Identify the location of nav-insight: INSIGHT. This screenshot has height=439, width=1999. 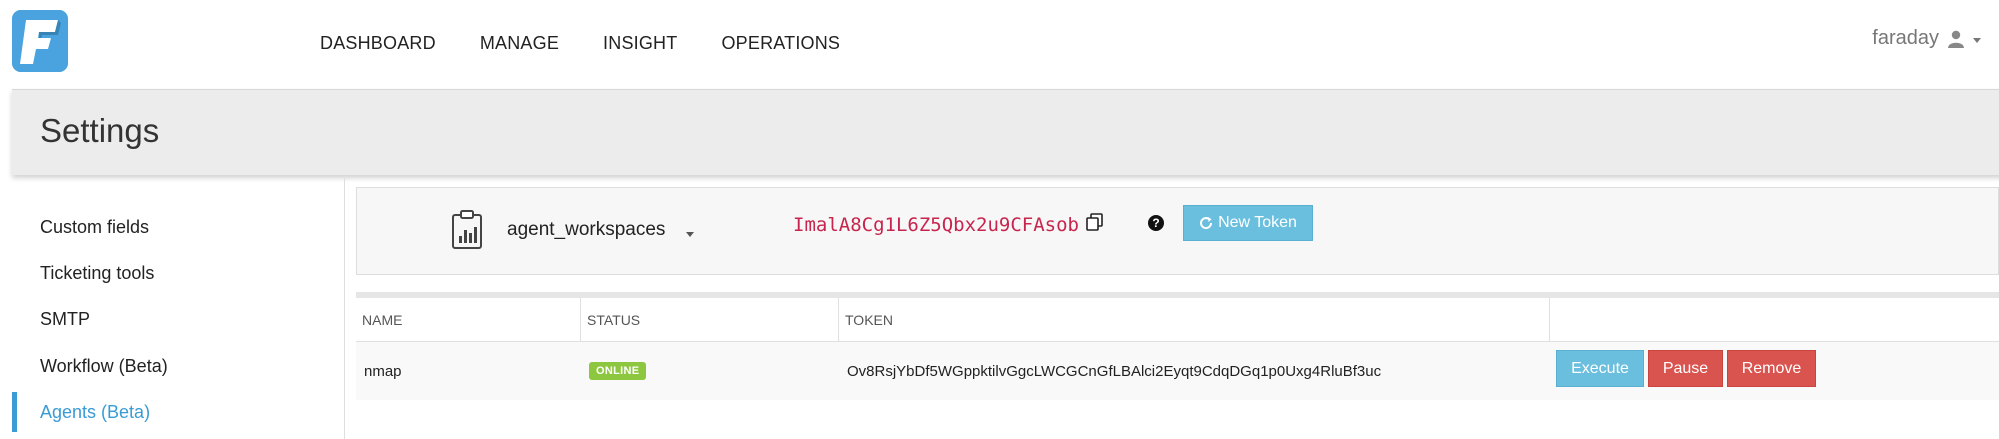
(640, 43).